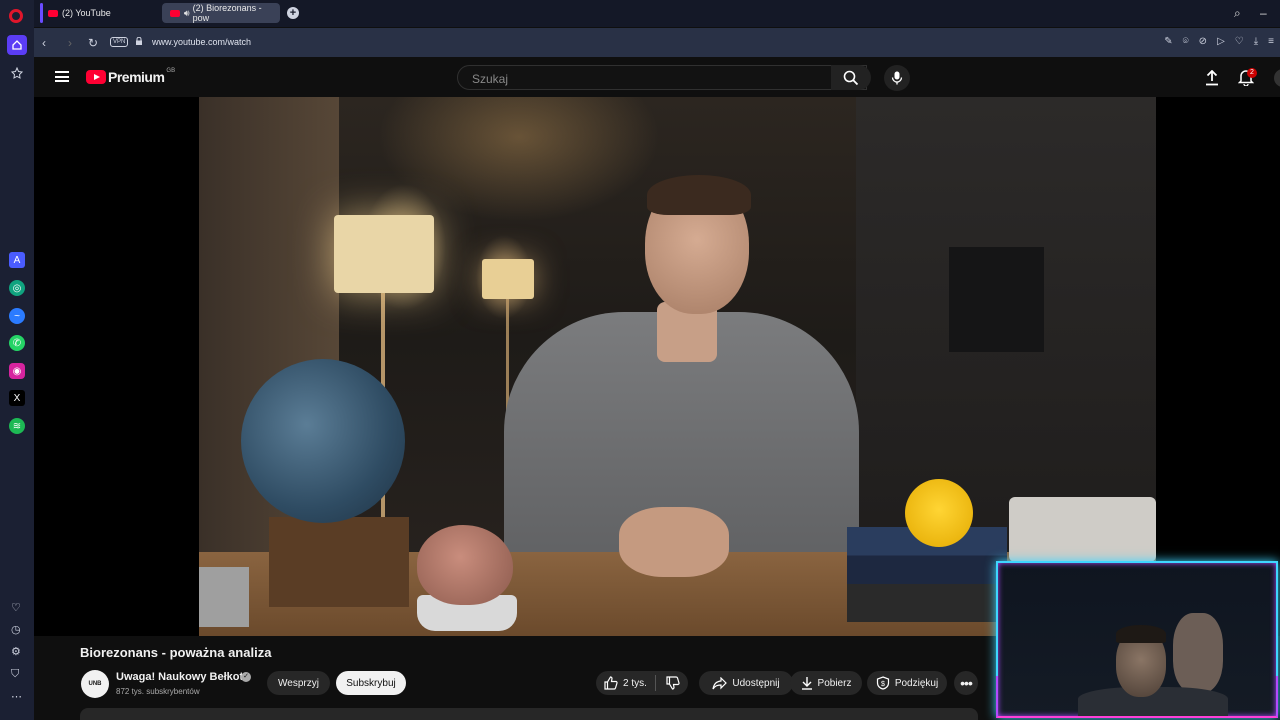 The width and height of the screenshot is (1280, 720). What do you see at coordinates (339, 562) in the screenshot?
I see `video-scene-globe-stand` at bounding box center [339, 562].